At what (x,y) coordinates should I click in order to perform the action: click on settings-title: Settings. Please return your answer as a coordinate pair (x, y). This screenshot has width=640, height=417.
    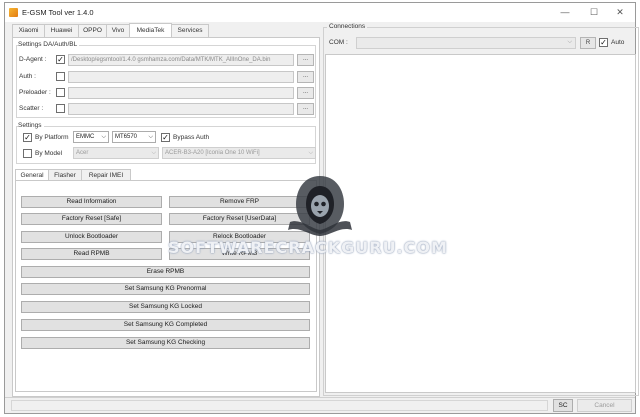
    Looking at the image, I should click on (31, 125).